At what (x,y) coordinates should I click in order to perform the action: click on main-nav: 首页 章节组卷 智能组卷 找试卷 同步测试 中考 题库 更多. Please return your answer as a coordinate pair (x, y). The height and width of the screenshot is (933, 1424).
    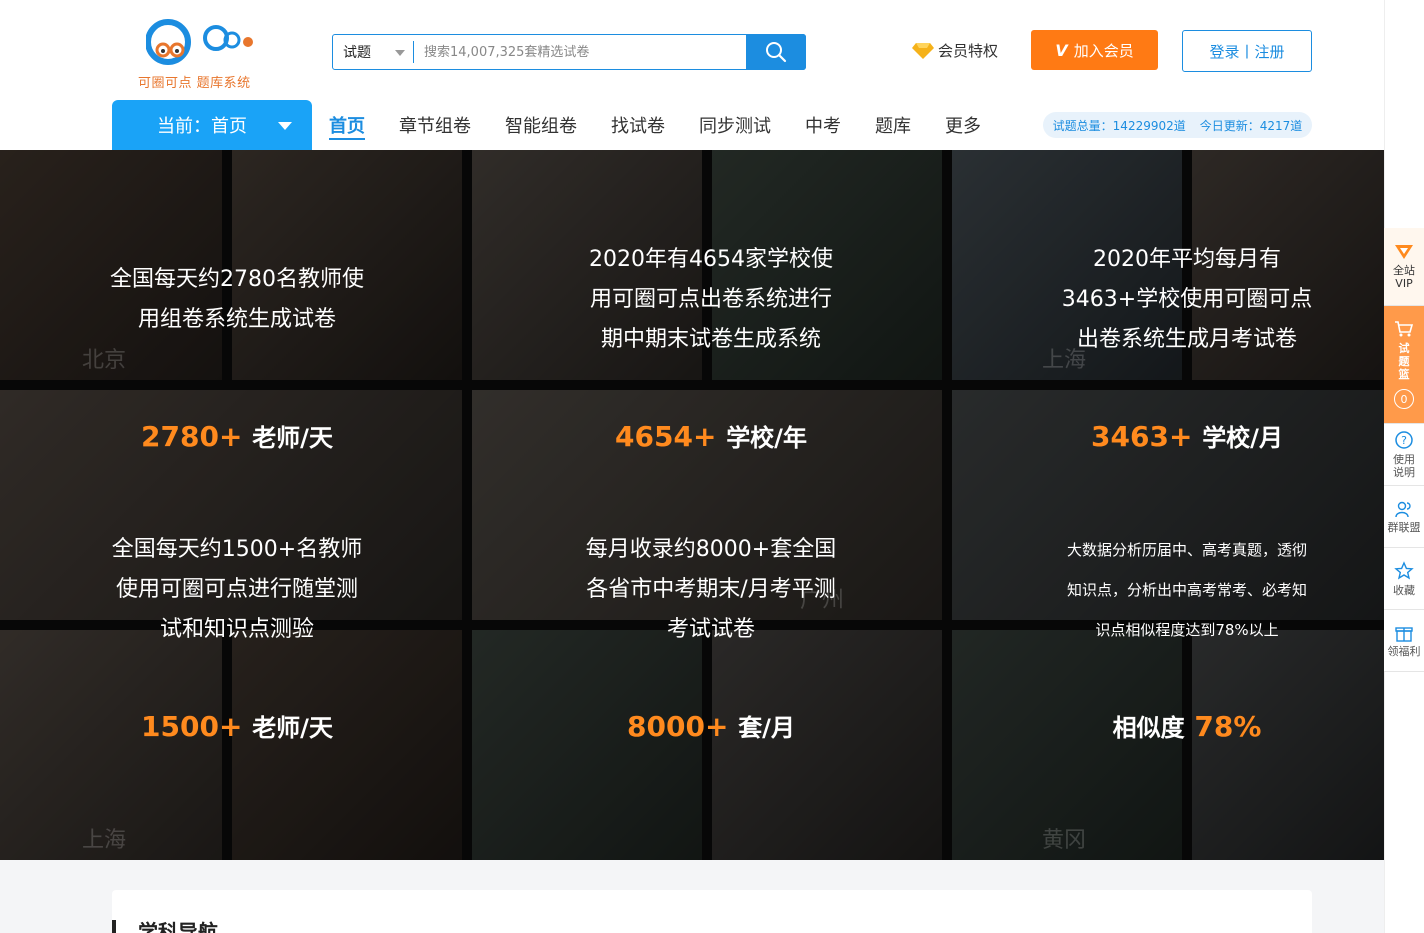
    Looking at the image, I should click on (655, 125).